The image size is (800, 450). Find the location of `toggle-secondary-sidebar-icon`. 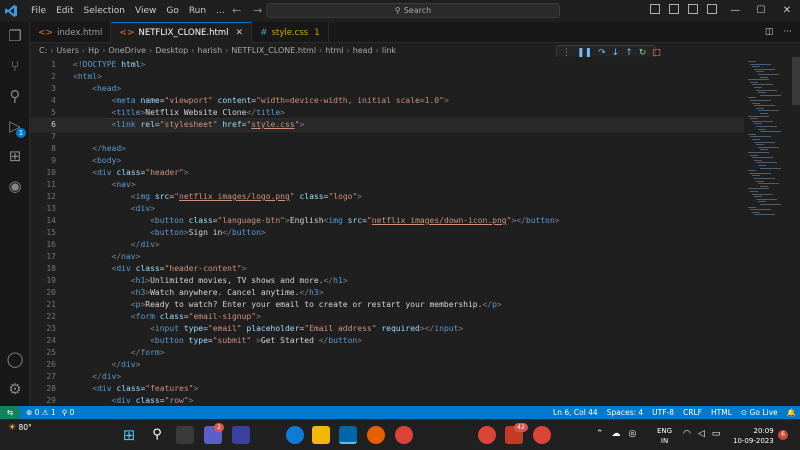

toggle-secondary-sidebar-icon is located at coordinates (693, 9).